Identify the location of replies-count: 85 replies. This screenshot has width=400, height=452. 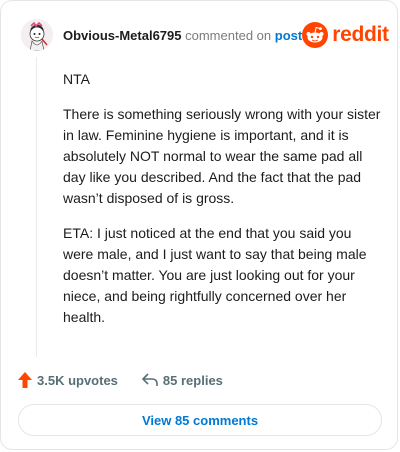
(192, 380).